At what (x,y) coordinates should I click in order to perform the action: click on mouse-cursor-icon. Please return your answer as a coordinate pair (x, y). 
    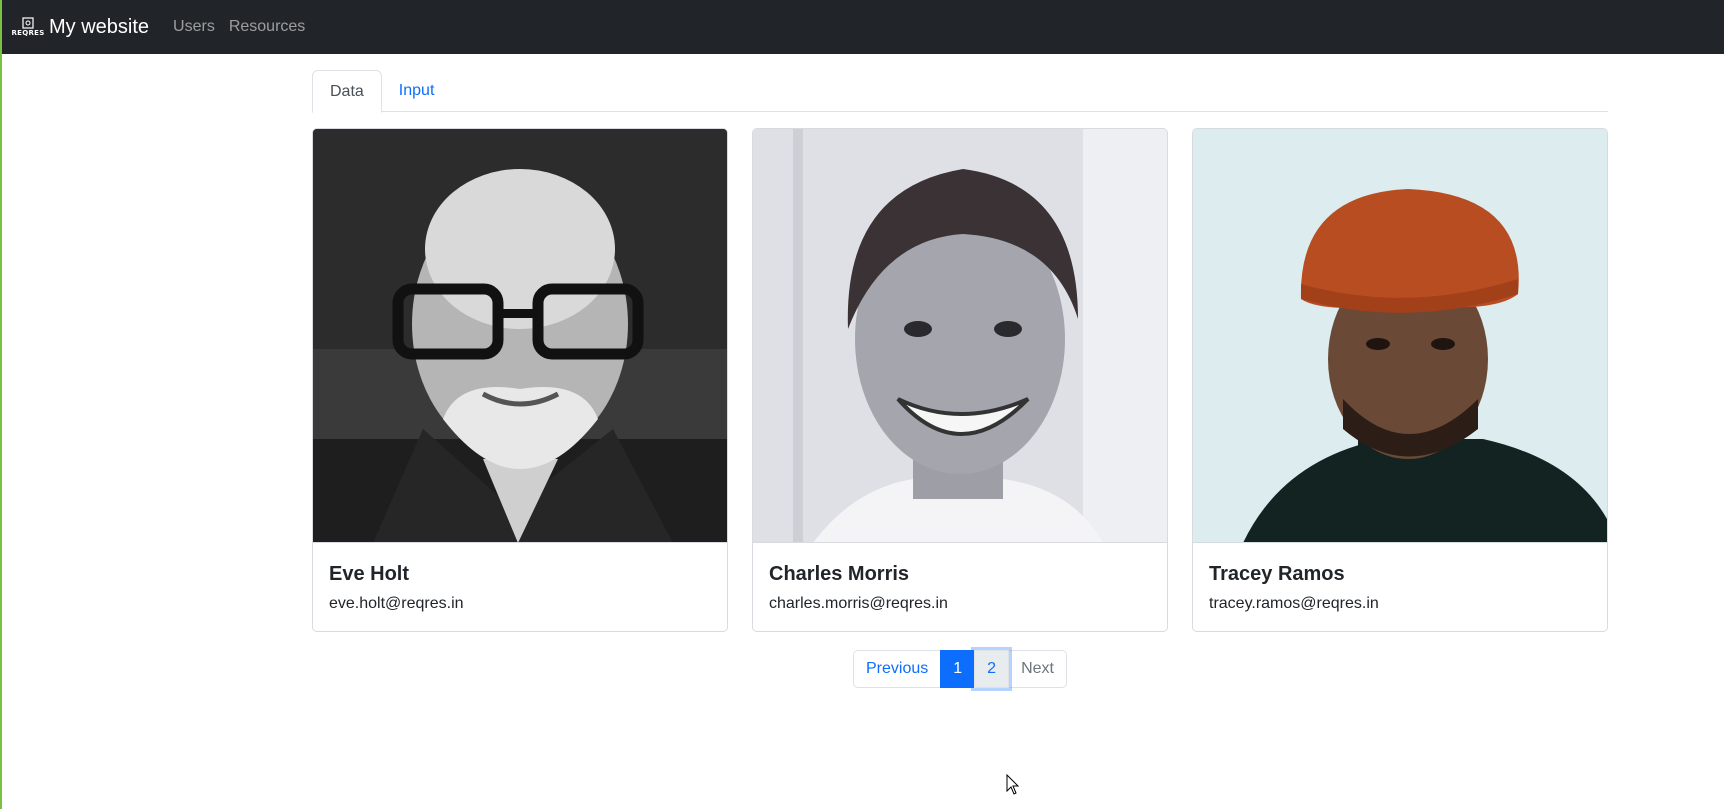
    Looking at the image, I should click on (1013, 784).